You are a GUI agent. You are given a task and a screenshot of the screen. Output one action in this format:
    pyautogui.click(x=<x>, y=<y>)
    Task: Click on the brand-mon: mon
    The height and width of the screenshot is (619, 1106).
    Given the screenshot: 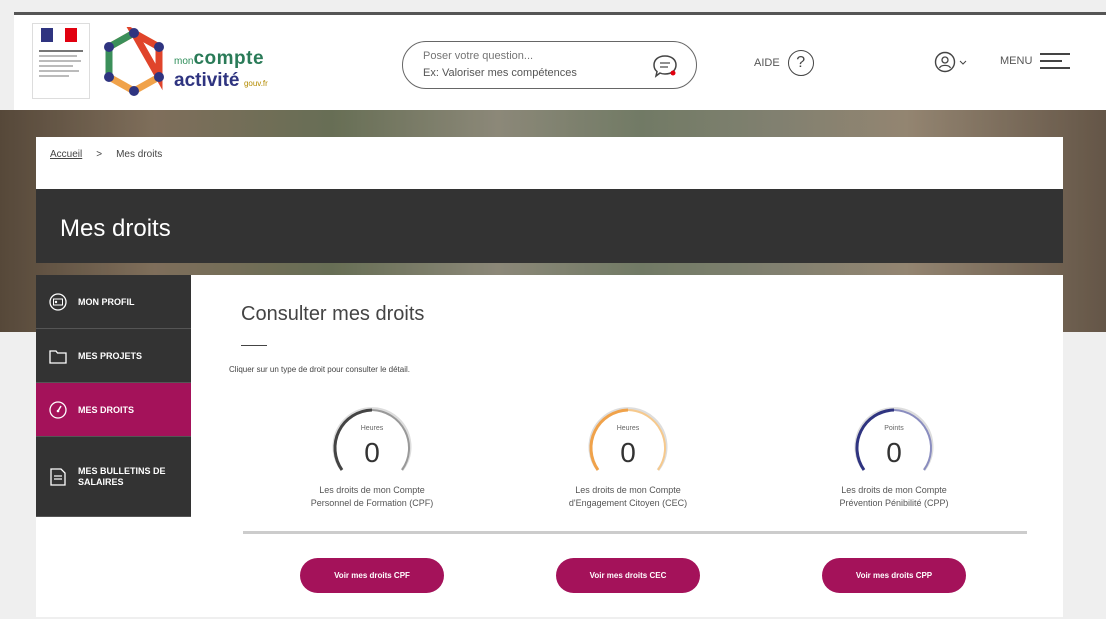 What is the action you would take?
    pyautogui.click(x=184, y=61)
    